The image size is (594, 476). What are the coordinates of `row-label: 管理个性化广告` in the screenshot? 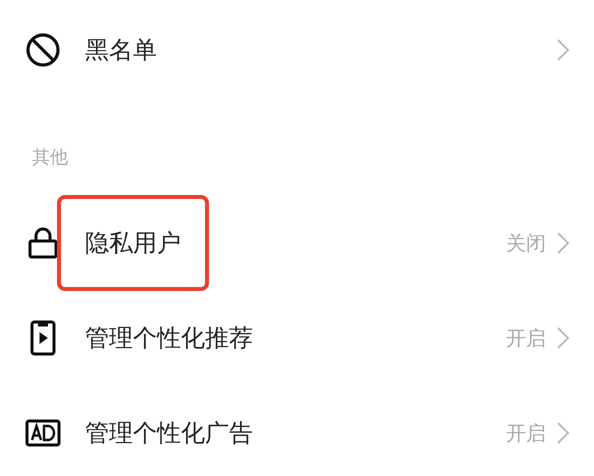 It's located at (169, 432).